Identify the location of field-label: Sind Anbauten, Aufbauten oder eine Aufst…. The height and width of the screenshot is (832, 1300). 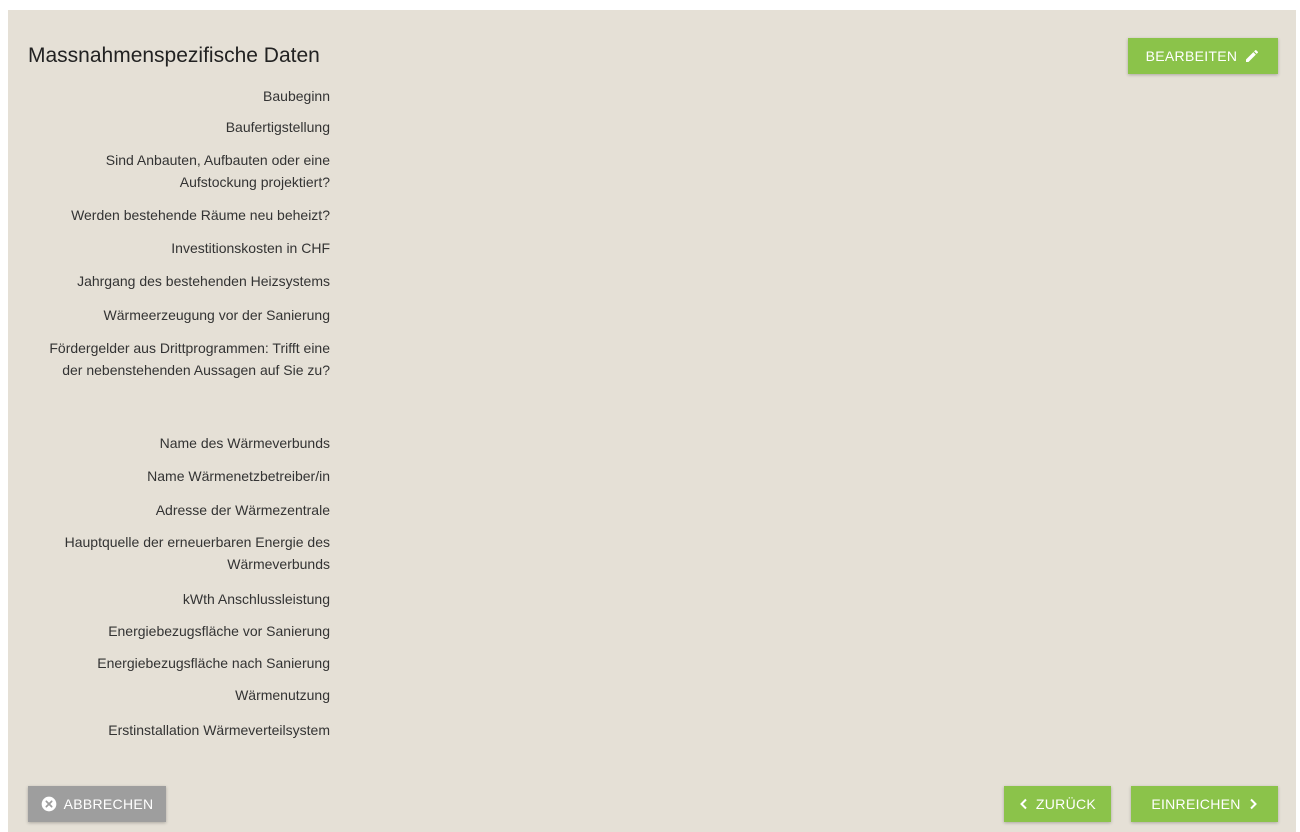
(217, 171).